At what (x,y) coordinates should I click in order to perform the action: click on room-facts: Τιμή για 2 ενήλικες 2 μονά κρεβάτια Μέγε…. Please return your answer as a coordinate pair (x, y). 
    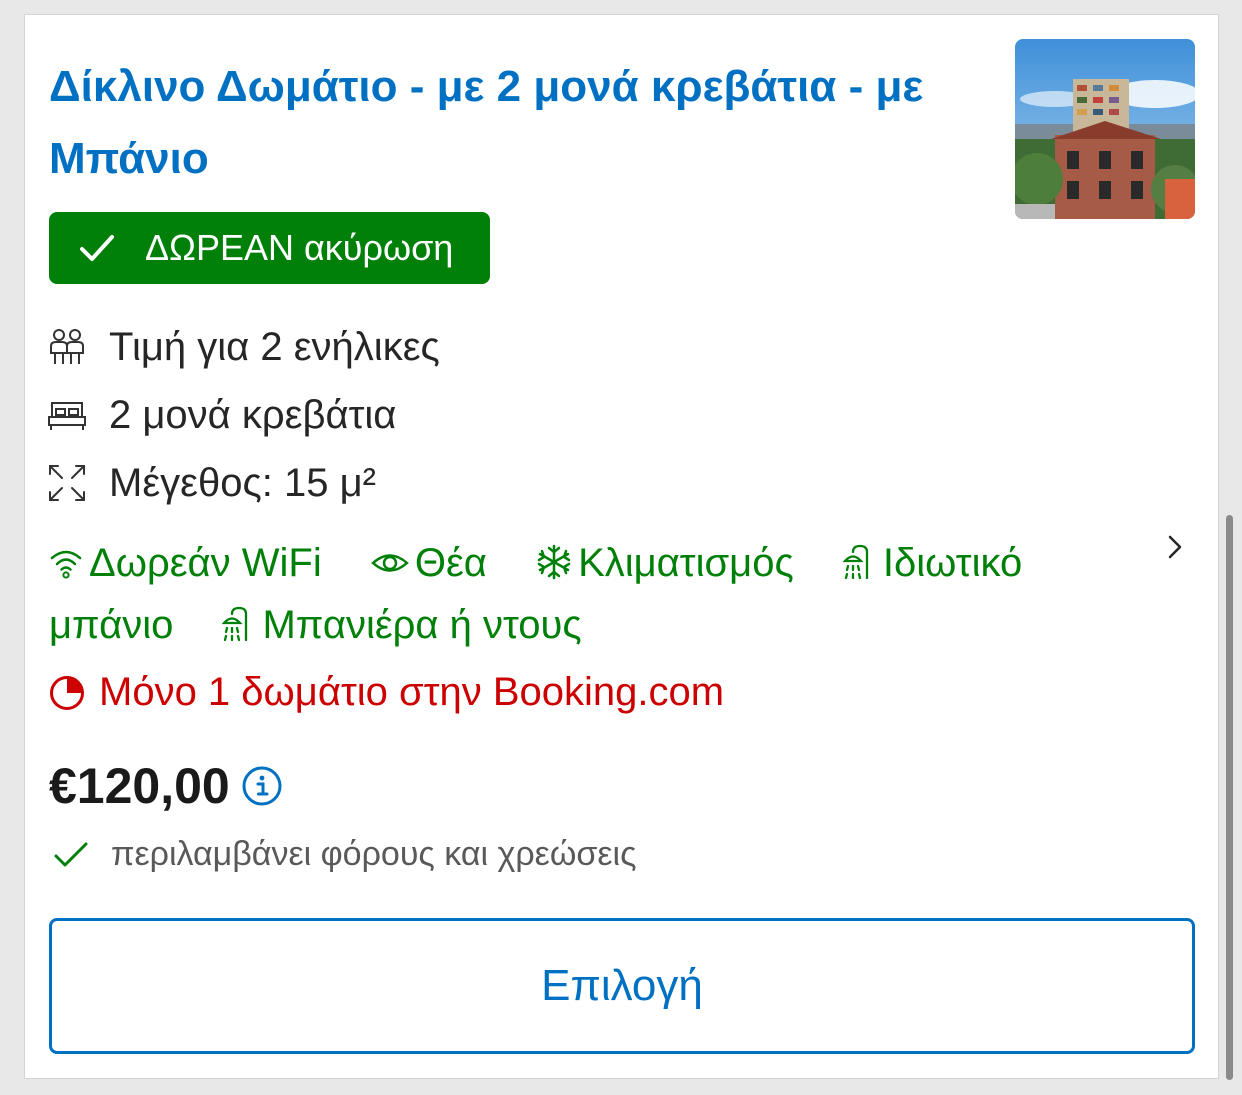
    Looking at the image, I should click on (243, 415).